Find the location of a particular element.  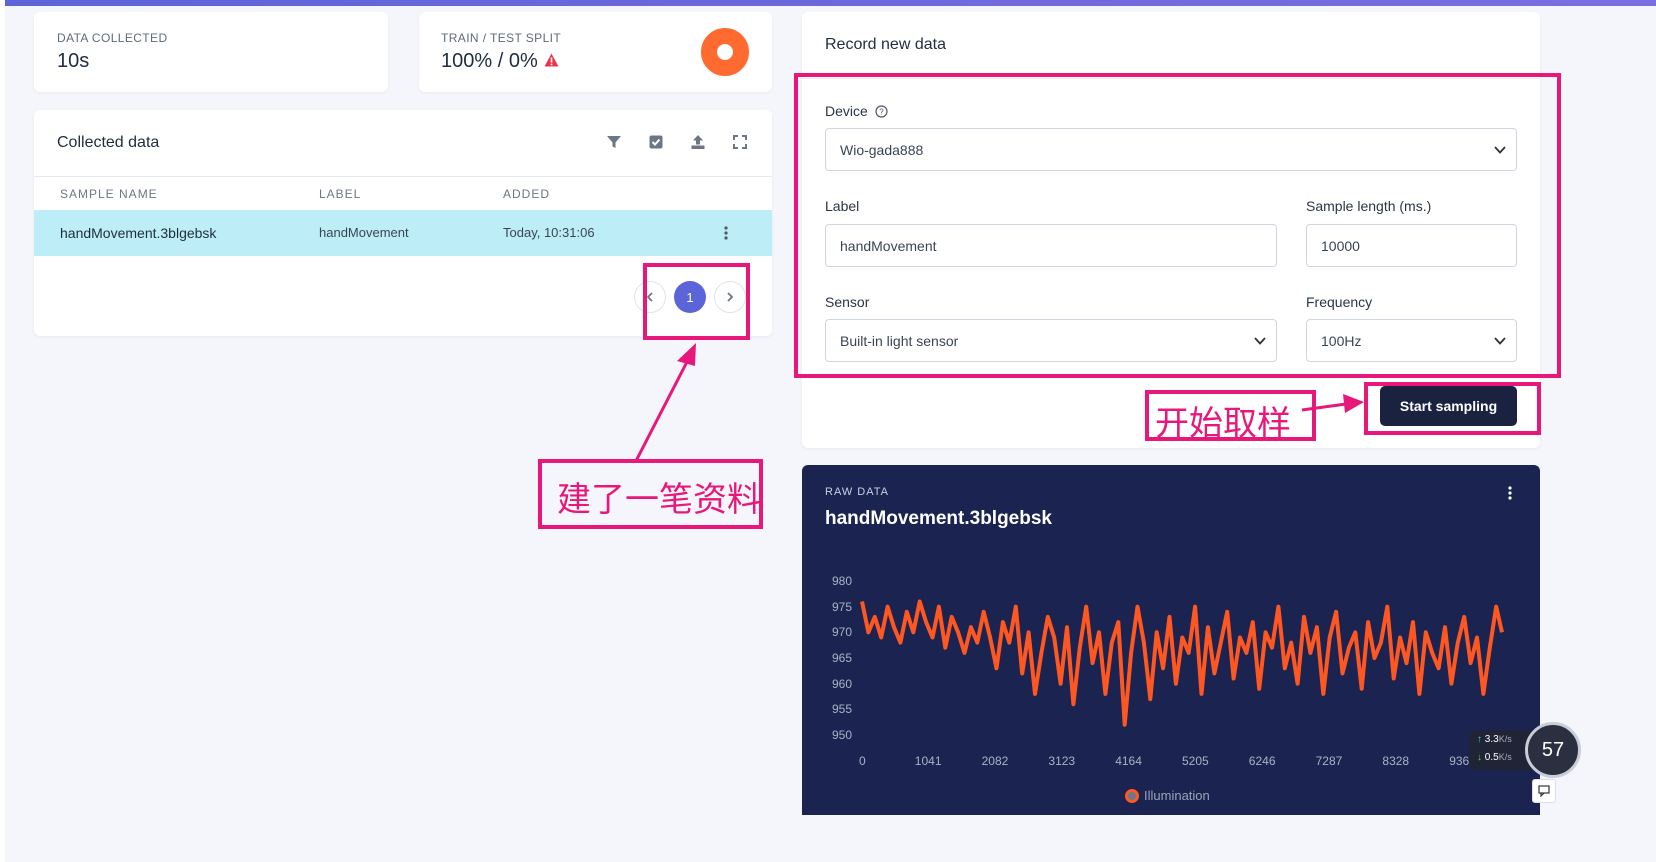

split-donut-icon is located at coordinates (725, 52).